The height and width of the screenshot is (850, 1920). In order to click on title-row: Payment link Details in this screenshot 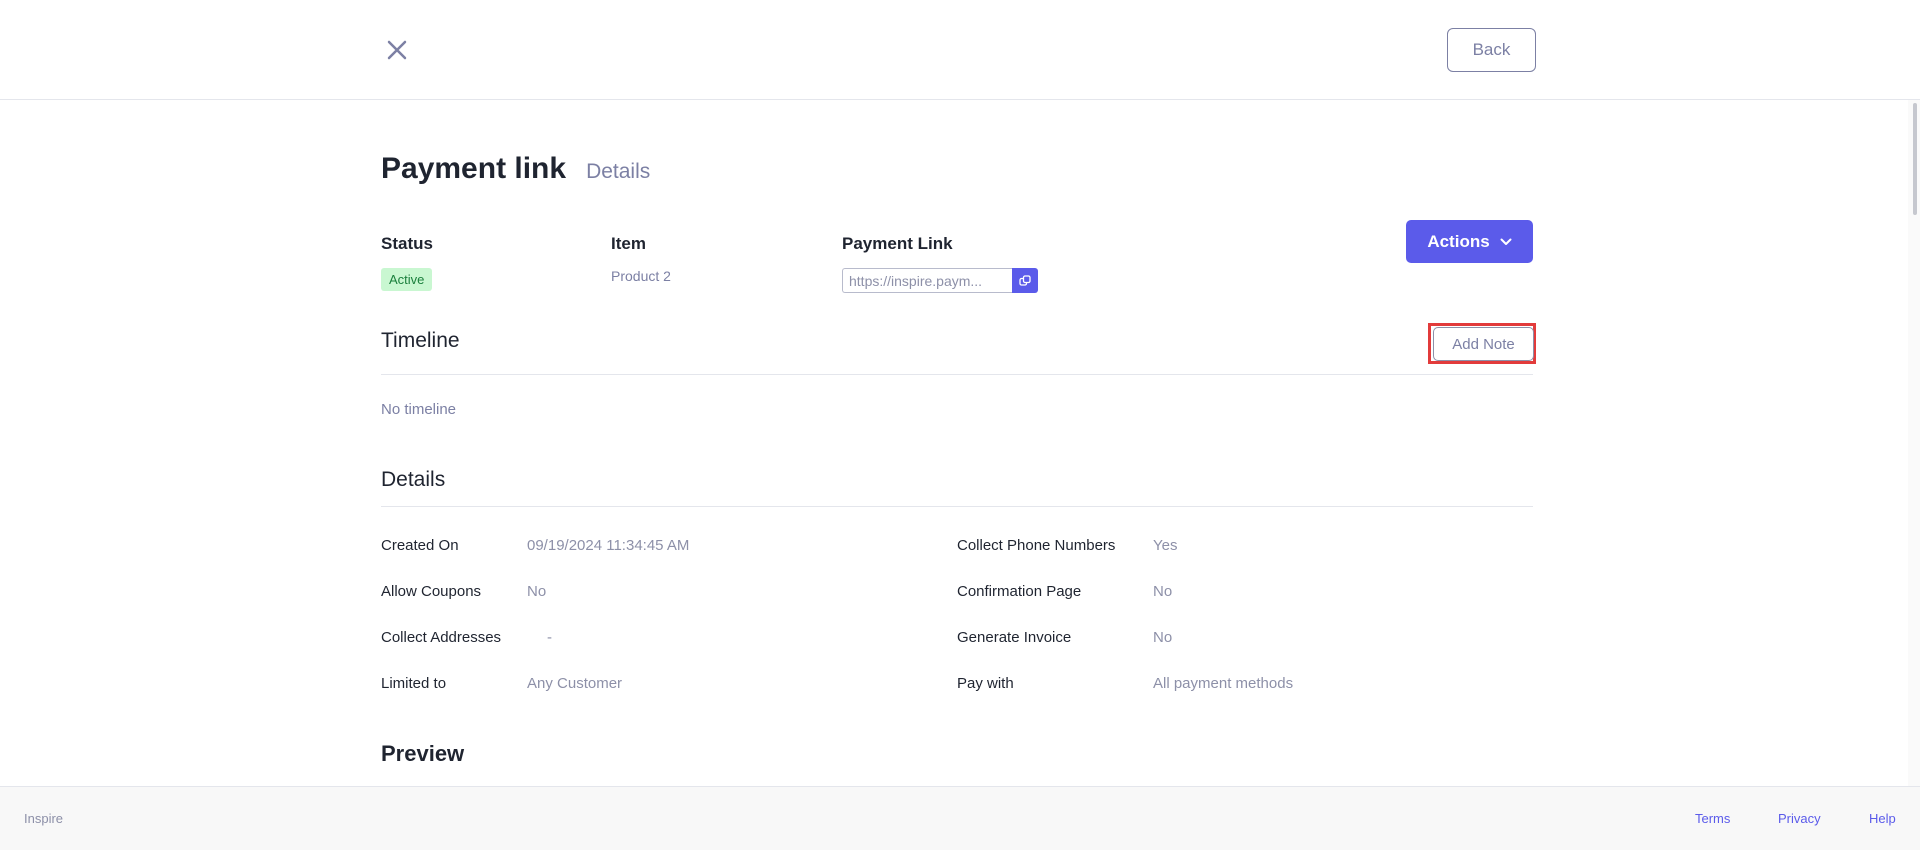, I will do `click(515, 169)`.